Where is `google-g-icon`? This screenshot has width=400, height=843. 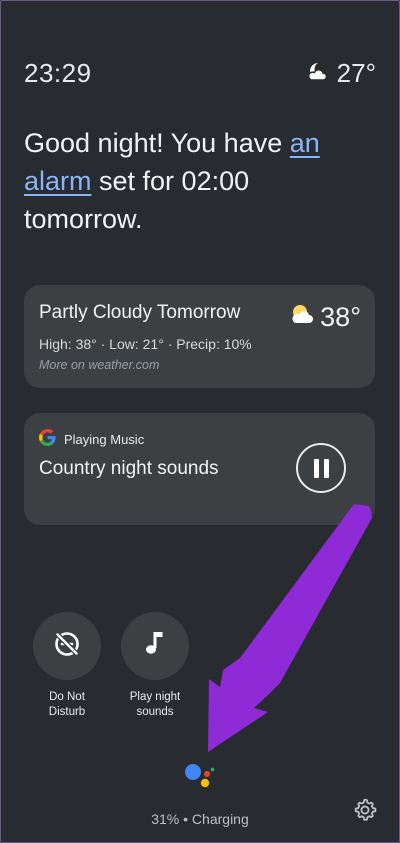 google-g-icon is located at coordinates (47, 439).